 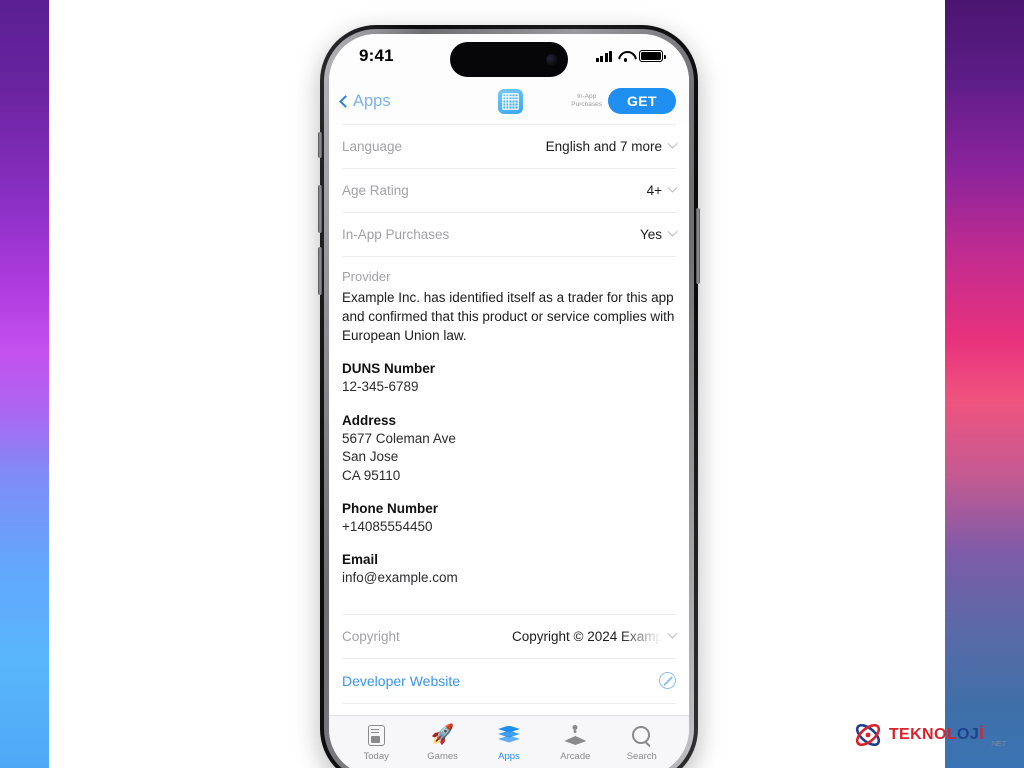 I want to click on detail-heading: Address, so click(x=369, y=420).